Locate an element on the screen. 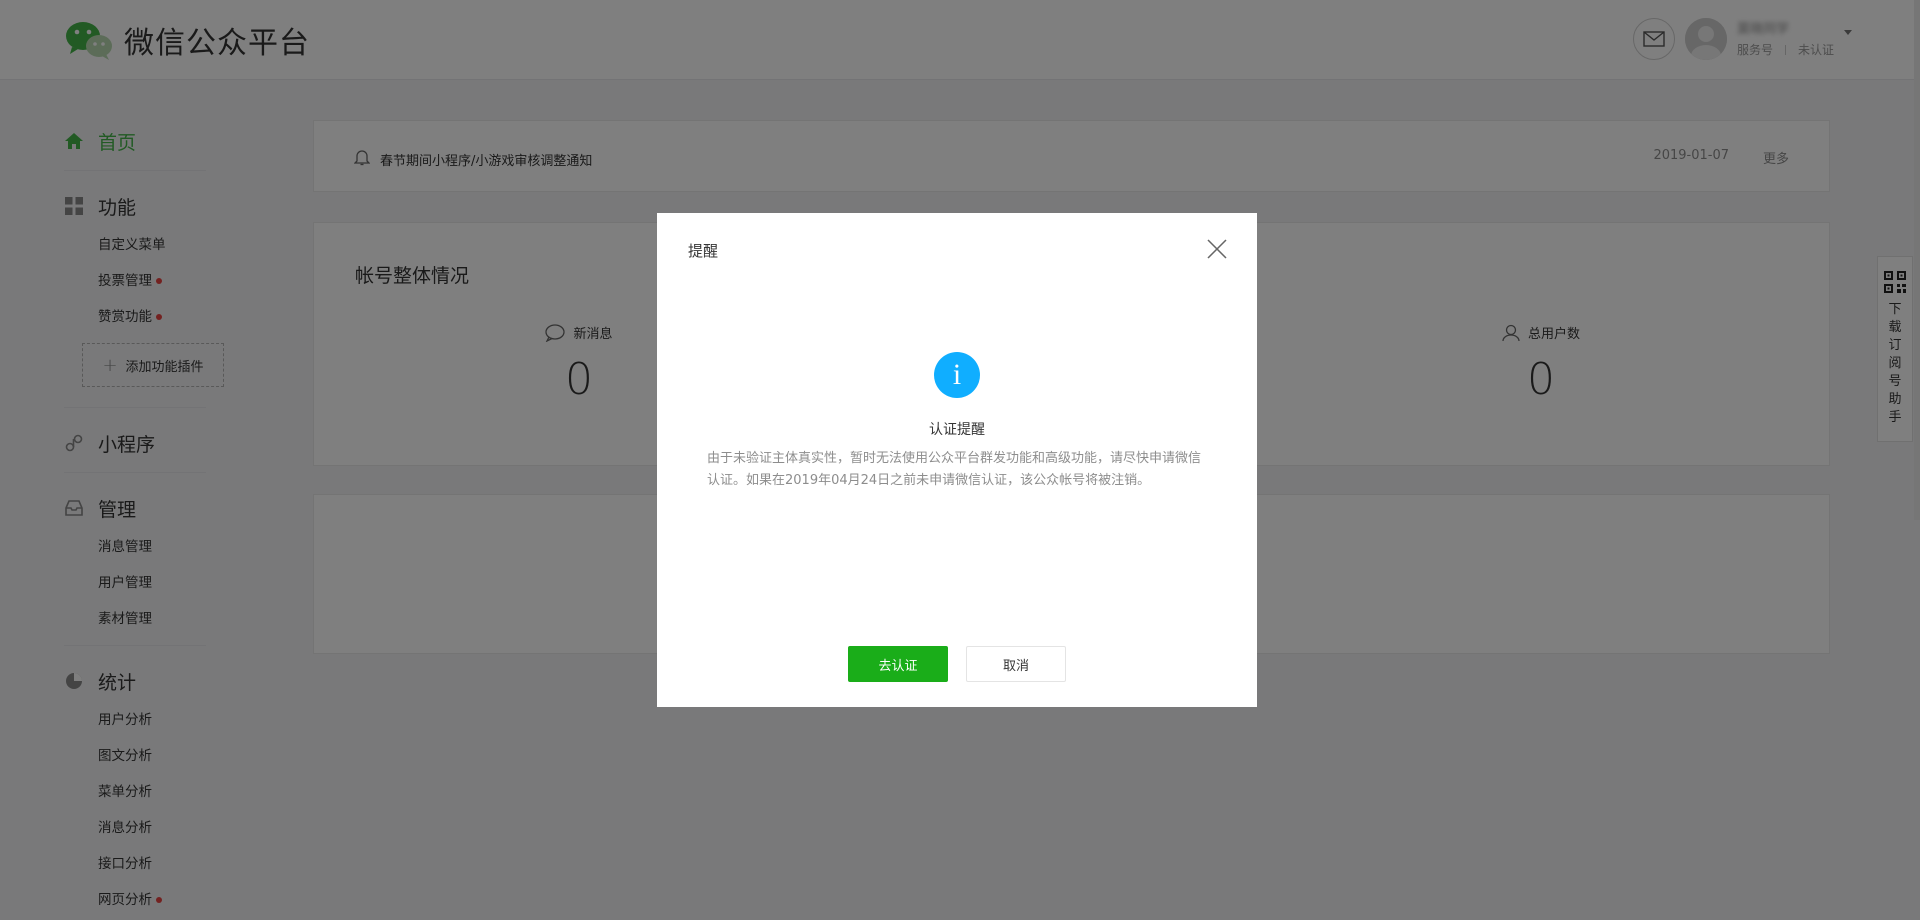 This screenshot has height=920, width=1920. close-button is located at coordinates (1217, 249).